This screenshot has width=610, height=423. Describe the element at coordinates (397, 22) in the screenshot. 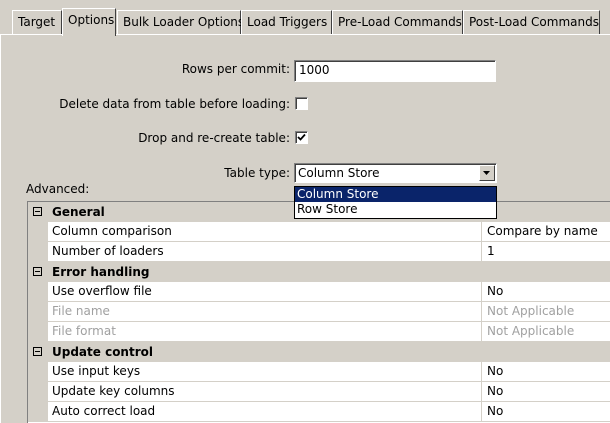

I see `tab-pre-load-commands: Pre-Load Commands` at that location.